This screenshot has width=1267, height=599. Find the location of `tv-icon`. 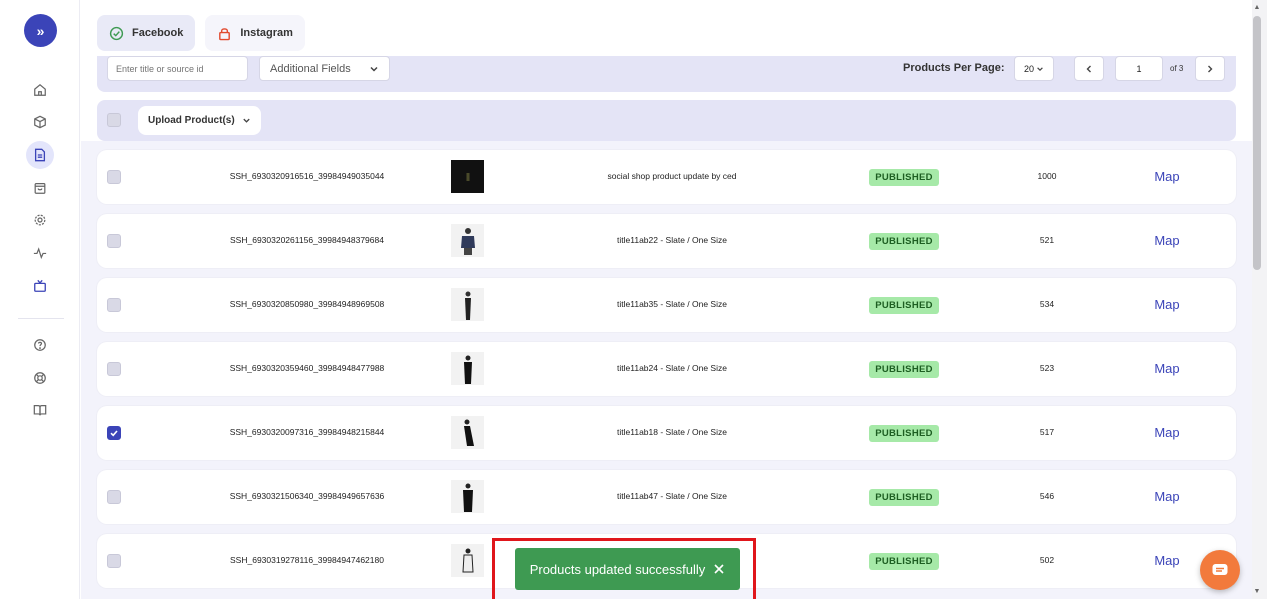

tv-icon is located at coordinates (40, 286).